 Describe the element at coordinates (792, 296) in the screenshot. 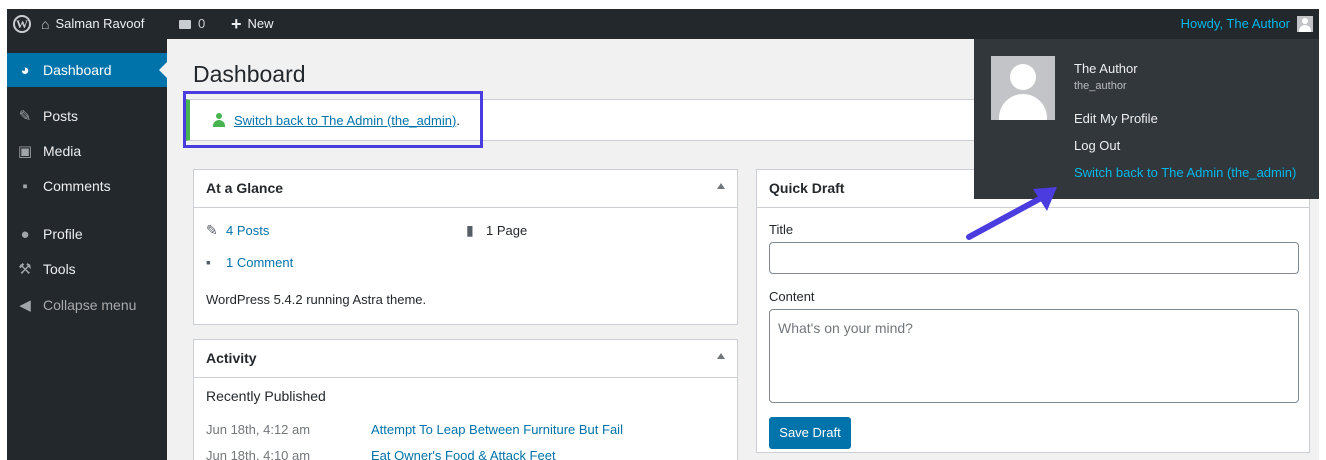

I see `content-label: Content` at that location.